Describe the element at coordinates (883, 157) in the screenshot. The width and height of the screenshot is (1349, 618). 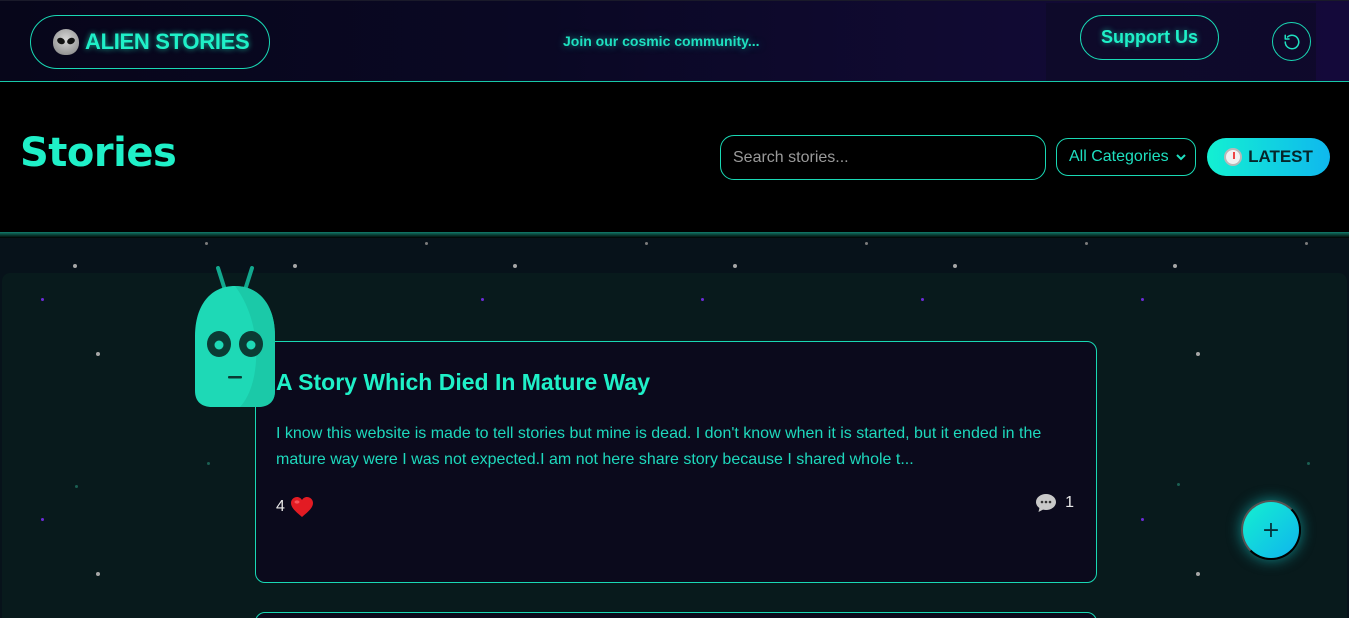
I see `search-input` at that location.